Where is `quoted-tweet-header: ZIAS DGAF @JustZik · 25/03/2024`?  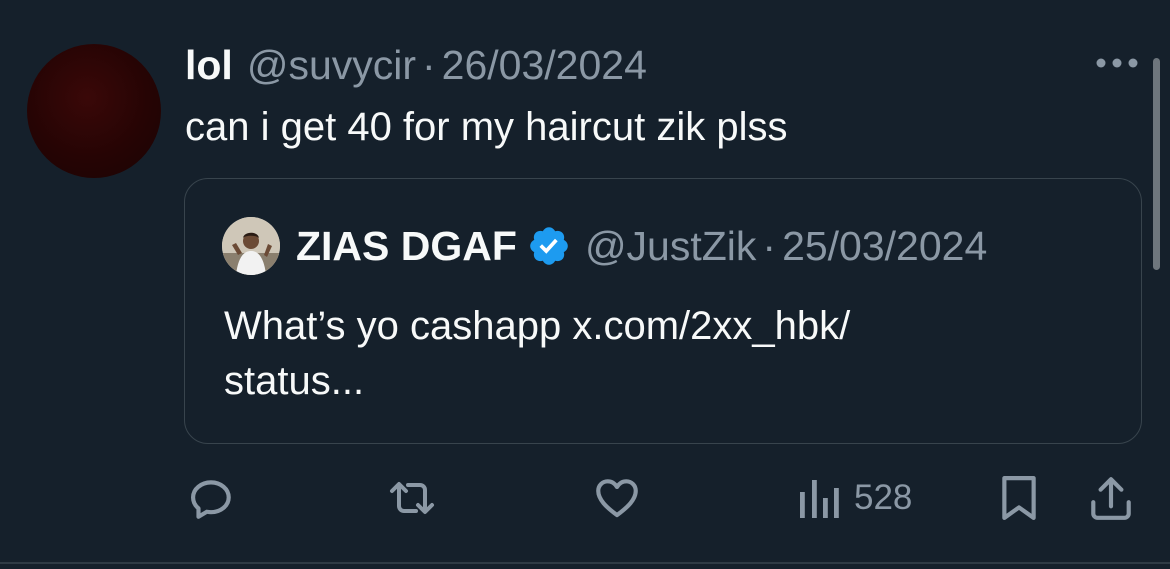
quoted-tweet-header: ZIAS DGAF @JustZik · 25/03/2024 is located at coordinates (641, 246).